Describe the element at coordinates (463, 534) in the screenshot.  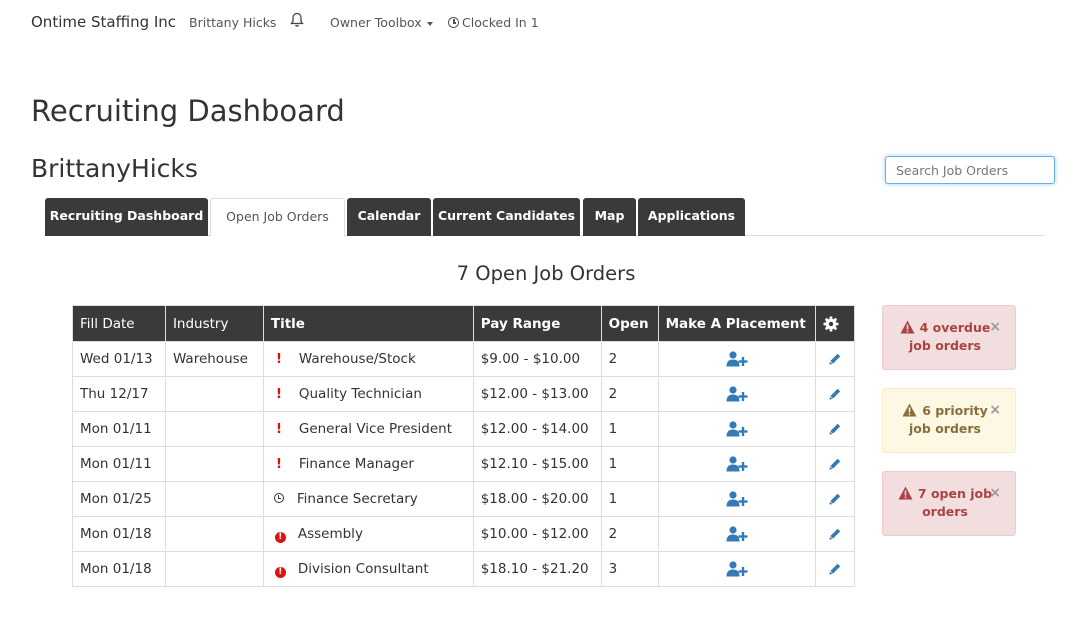
I see `table-row: Mon 01/18! Assembly $10.00 - $12.00 2` at that location.